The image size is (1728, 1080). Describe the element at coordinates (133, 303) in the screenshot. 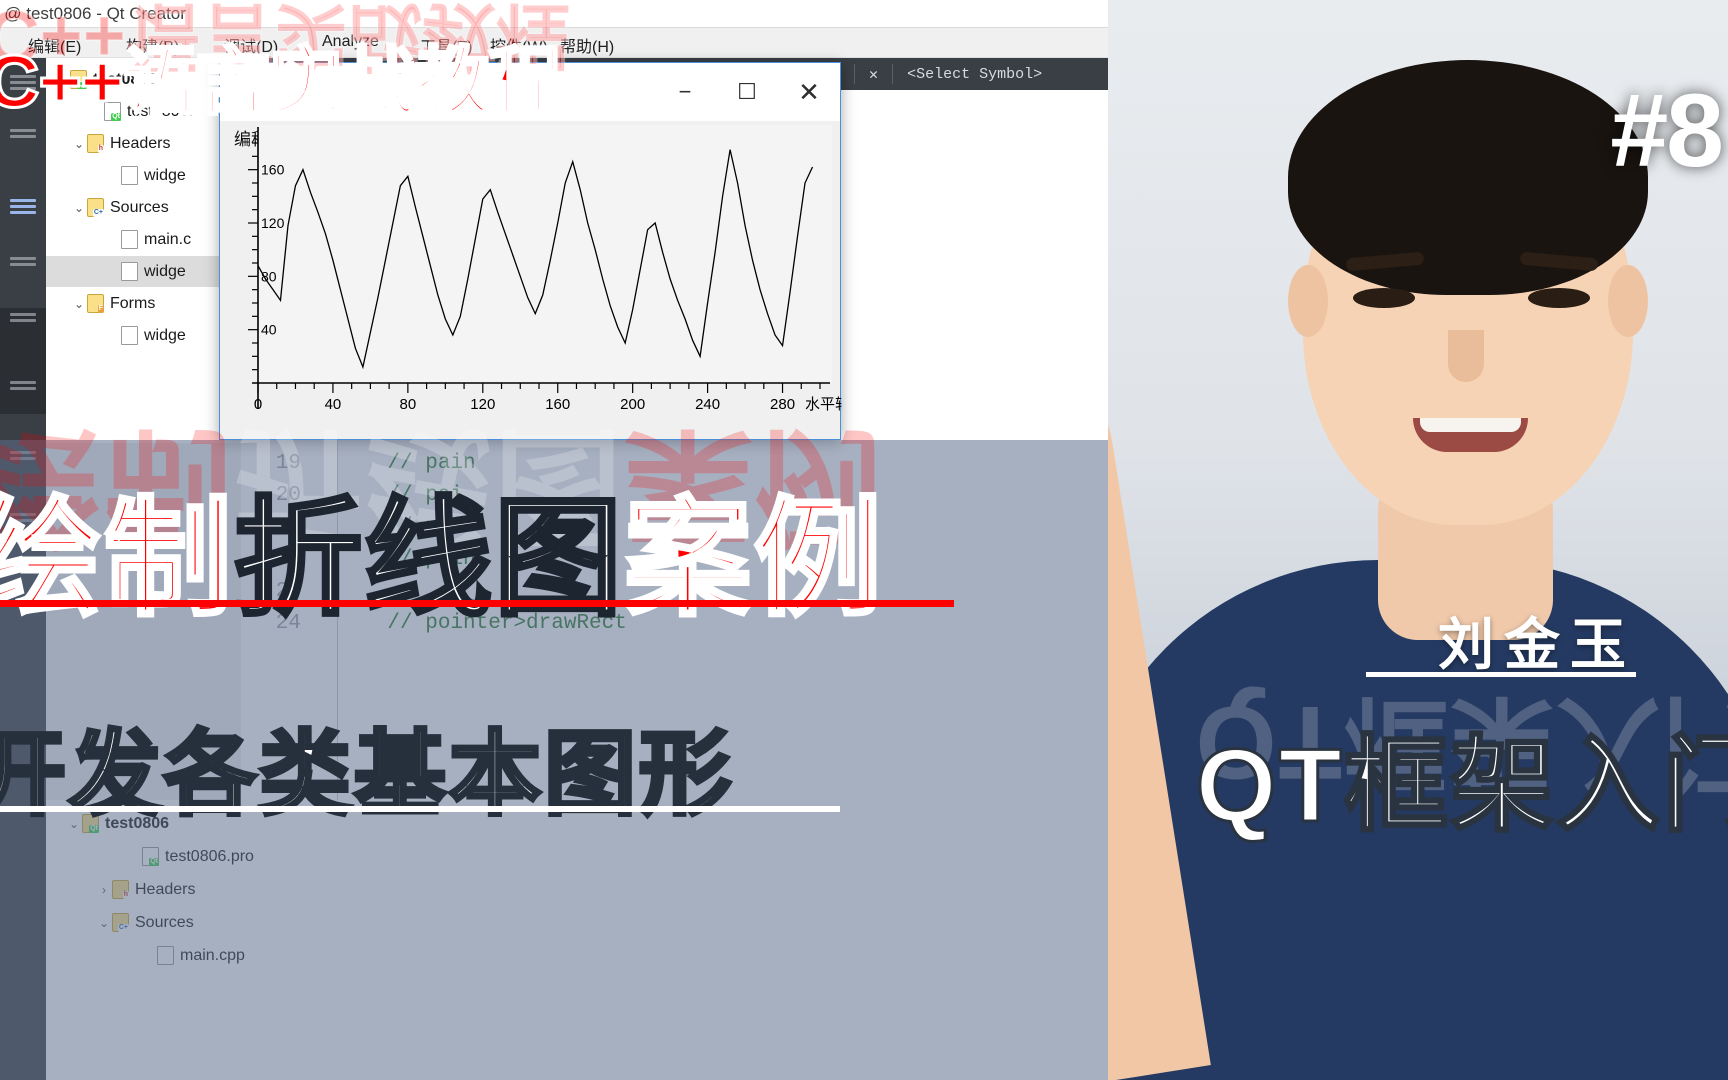

I see `tree-item-label: Forms` at that location.